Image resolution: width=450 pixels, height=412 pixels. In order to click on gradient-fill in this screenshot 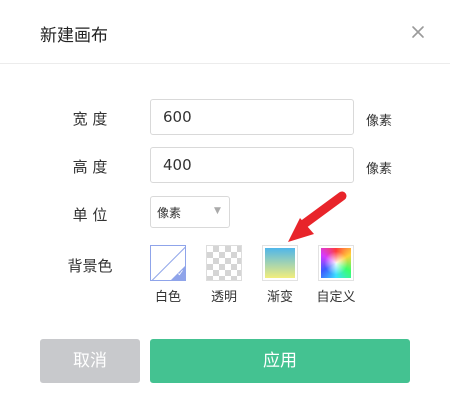, I will do `click(280, 263)`.